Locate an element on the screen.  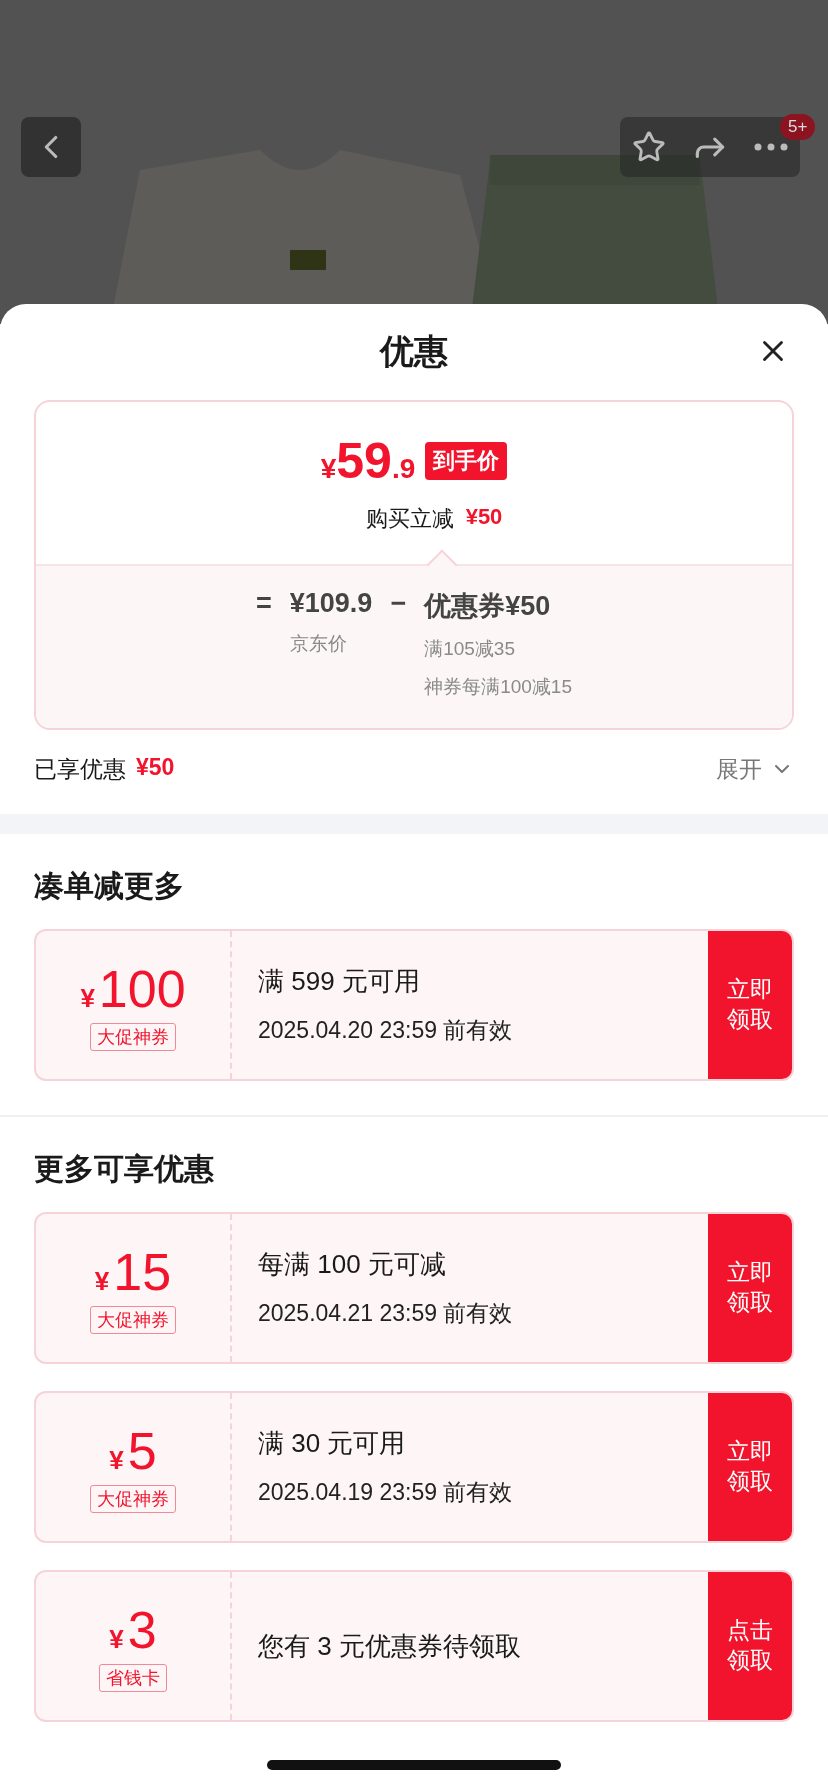
coupon-expiry: 2025.04.21 23:59 前有效 is located at coordinates (386, 1313).